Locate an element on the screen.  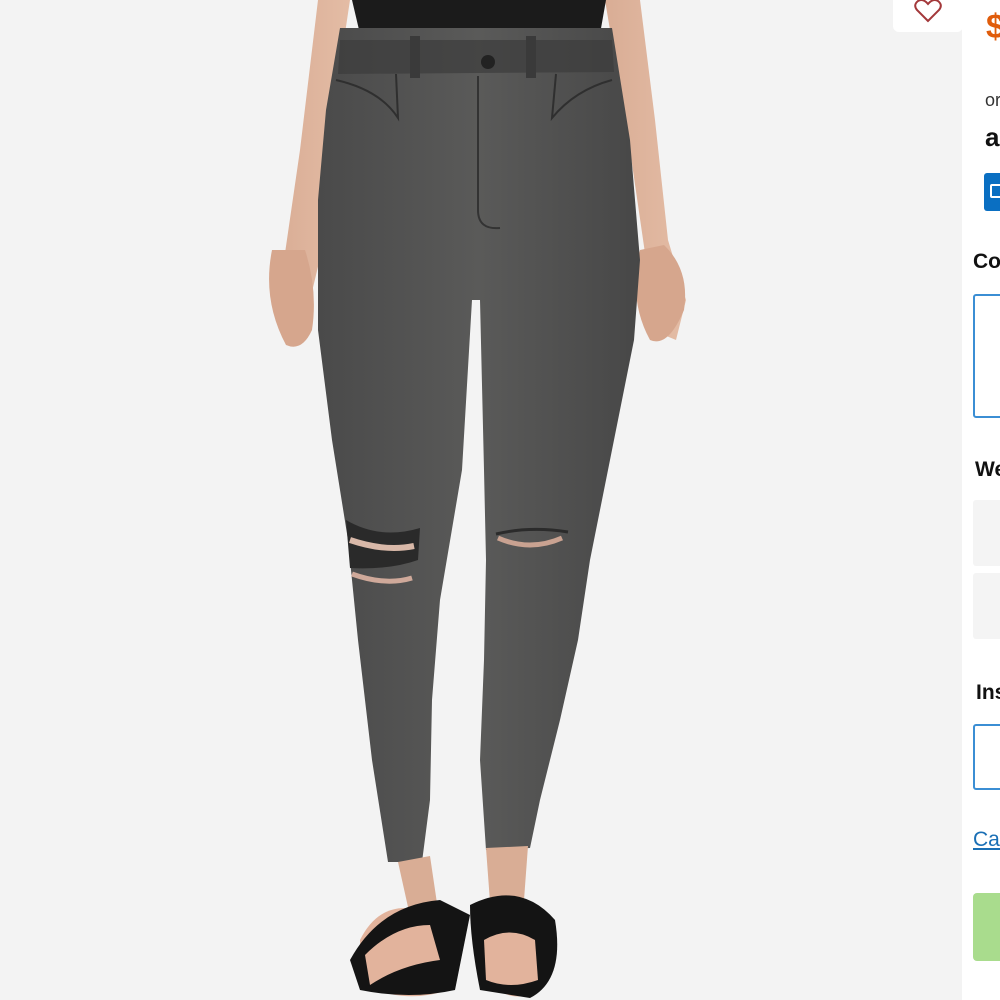
installments-text: or is located at coordinates (992, 100).